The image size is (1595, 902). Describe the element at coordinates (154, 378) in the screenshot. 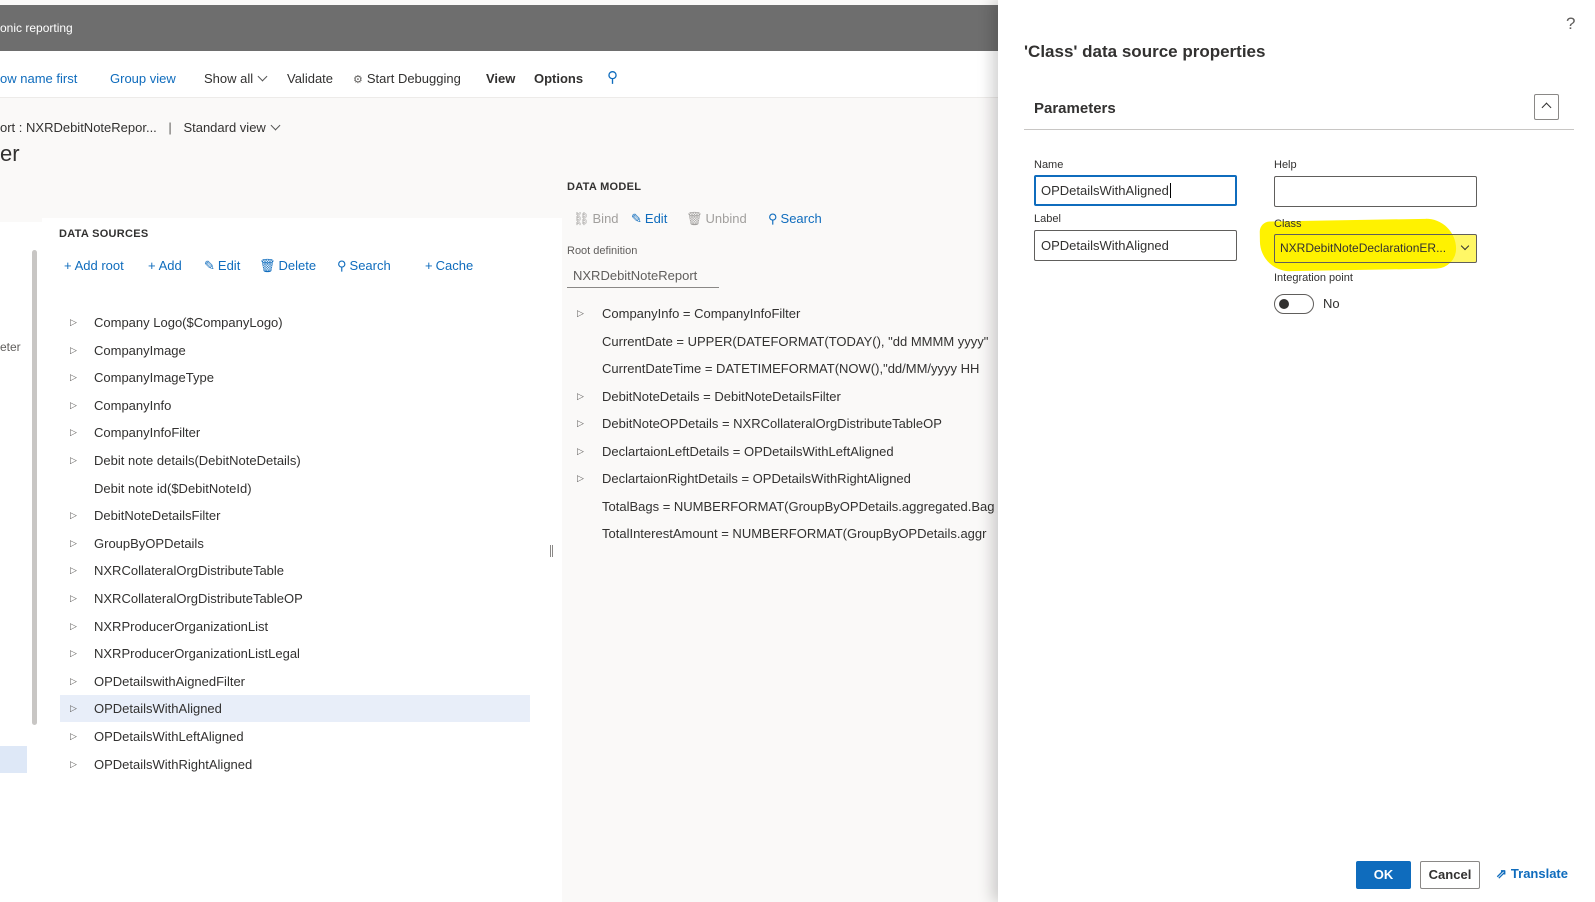

I see `data-source-label: CompanyImageType` at that location.